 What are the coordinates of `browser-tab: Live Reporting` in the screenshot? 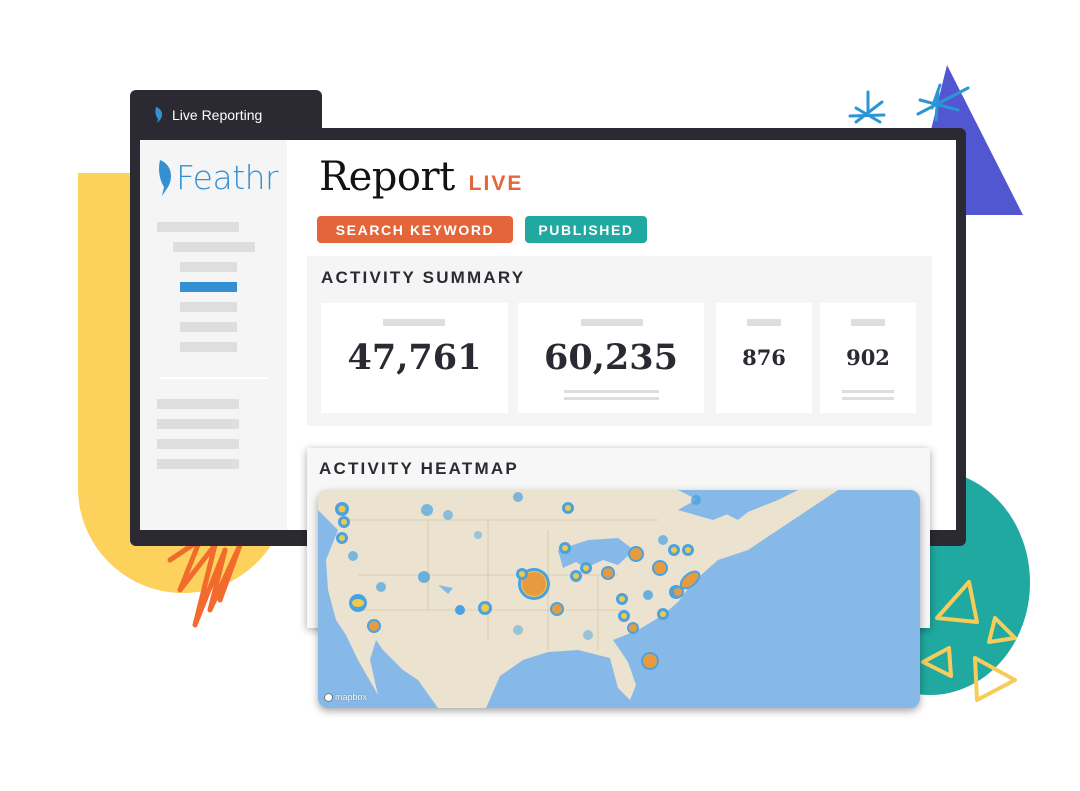 It's located at (226, 115).